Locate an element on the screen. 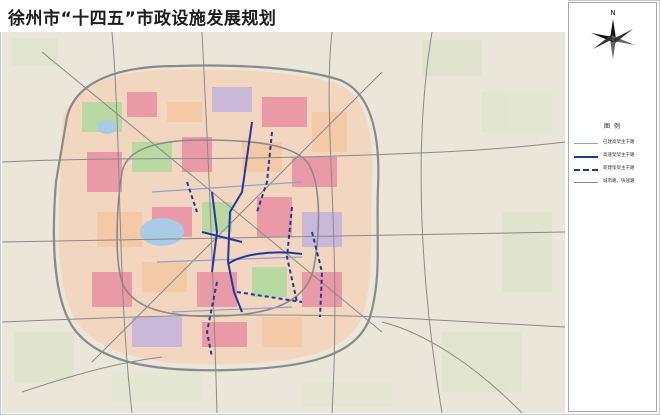 This screenshot has width=660, height=415. legend-label: 高速架架主干路 is located at coordinates (619, 155).